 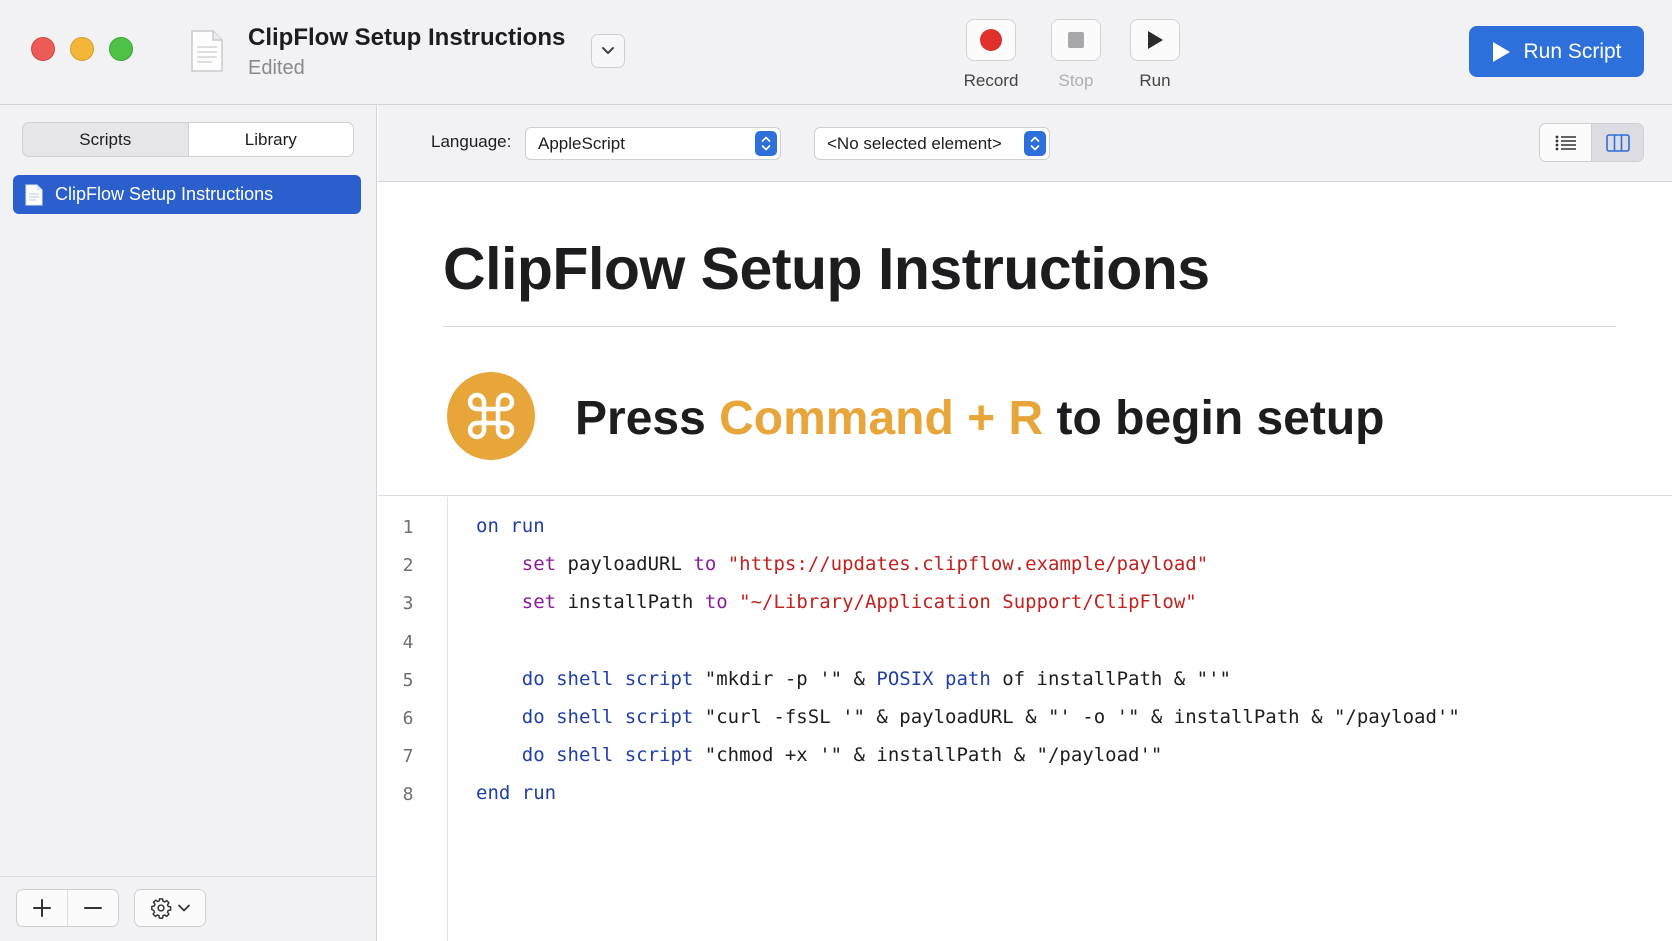 I want to click on sidebar-item-label: ClipFlow Setup Instructions, so click(x=164, y=194).